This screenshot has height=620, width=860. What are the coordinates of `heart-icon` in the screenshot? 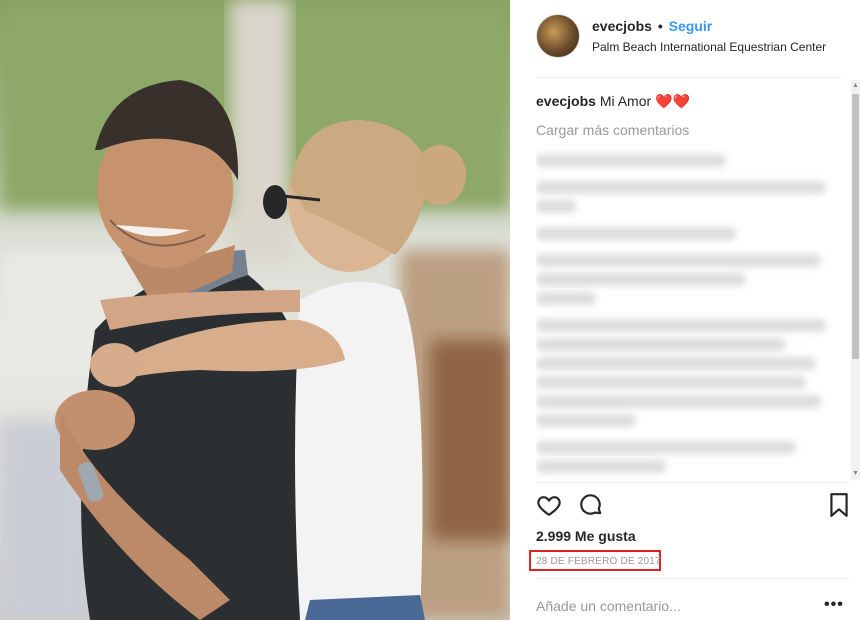 It's located at (549, 507).